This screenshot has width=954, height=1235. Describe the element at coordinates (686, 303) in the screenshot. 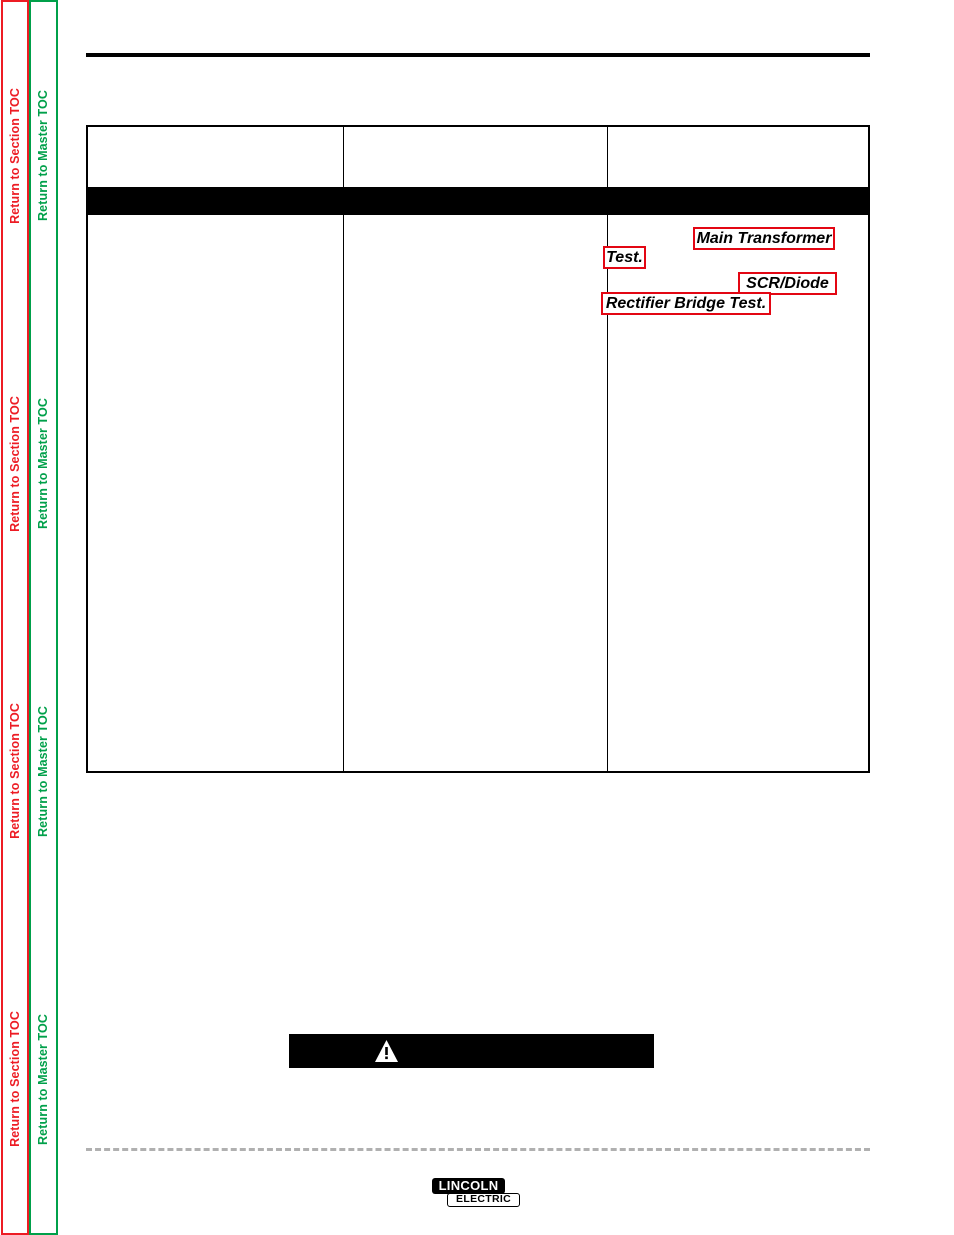

I see `link-rectifier-bridge-test: Rectifier Bridge Test.` at that location.